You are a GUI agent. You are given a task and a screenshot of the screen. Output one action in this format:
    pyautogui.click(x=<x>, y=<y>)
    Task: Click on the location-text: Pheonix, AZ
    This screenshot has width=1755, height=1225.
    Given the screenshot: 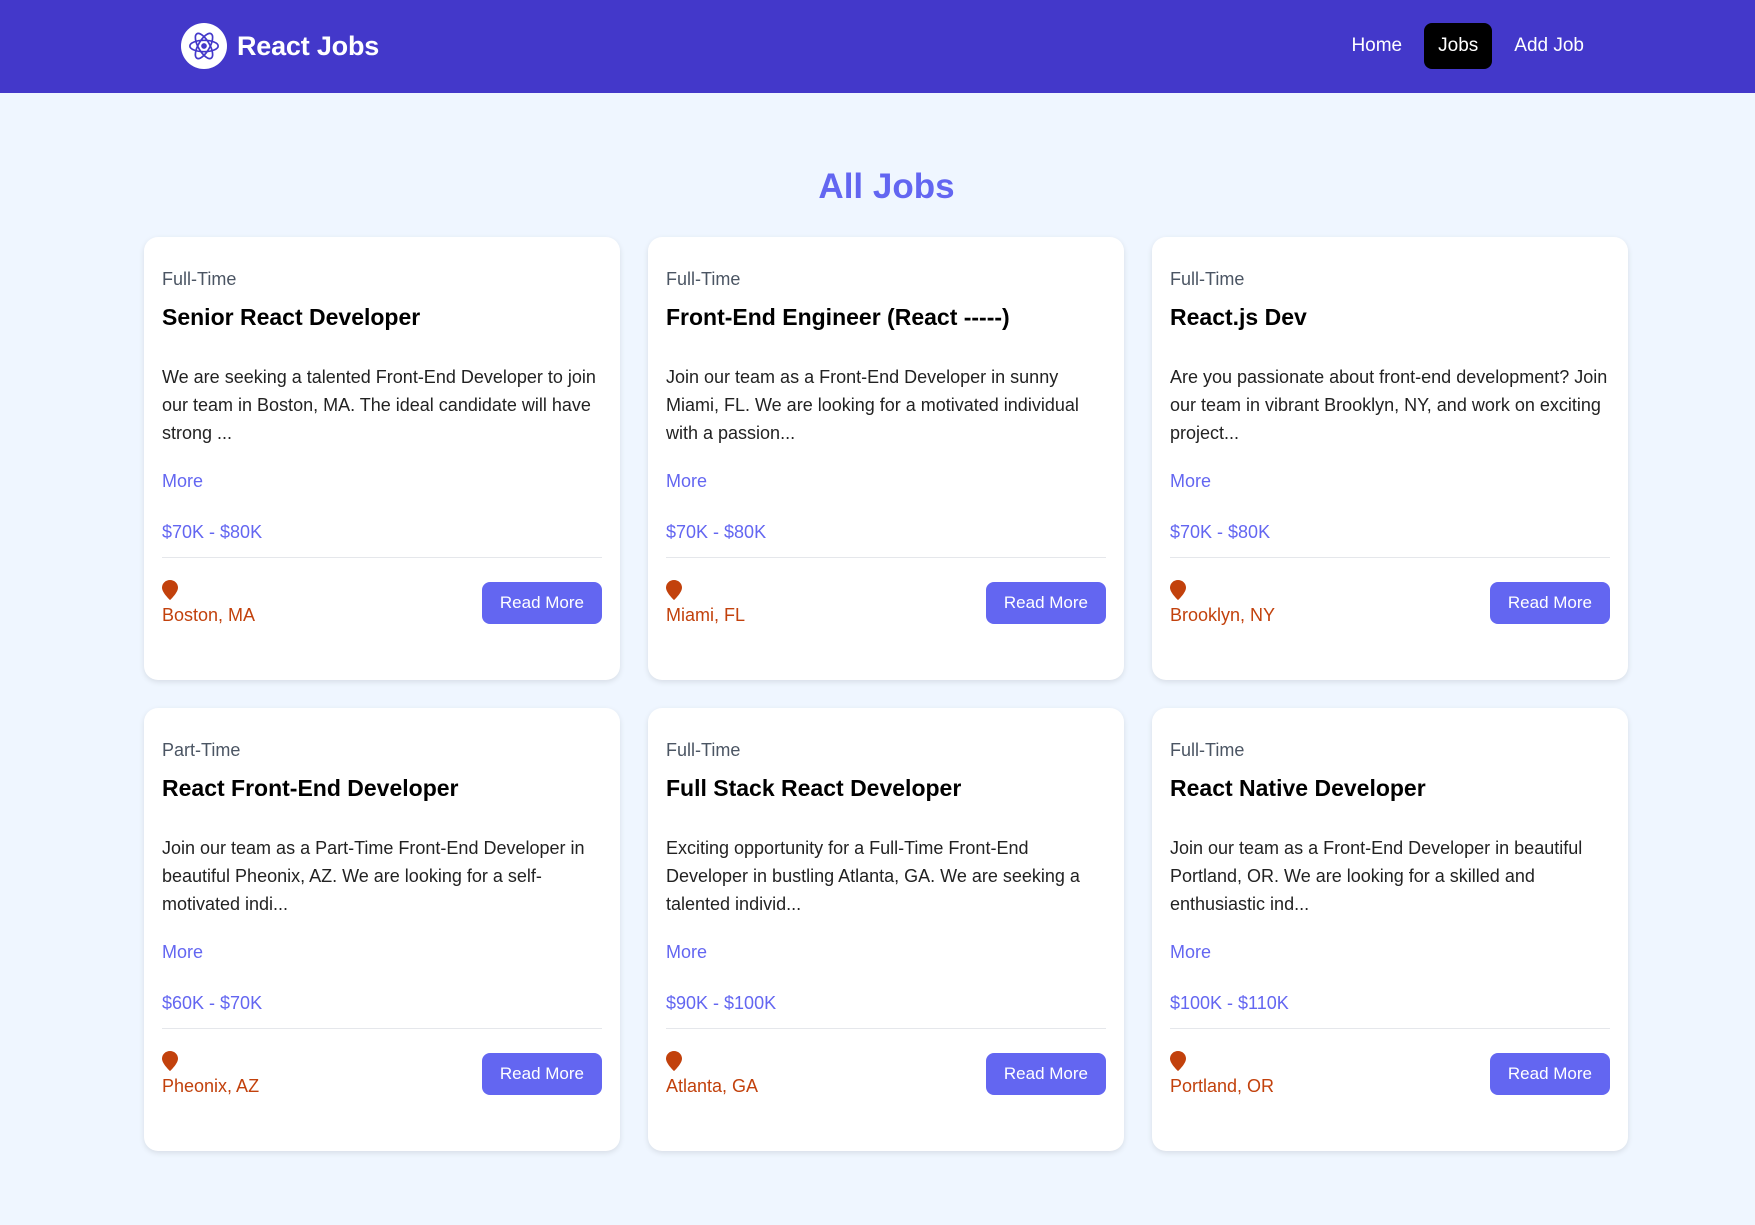 What is the action you would take?
    pyautogui.click(x=211, y=1086)
    